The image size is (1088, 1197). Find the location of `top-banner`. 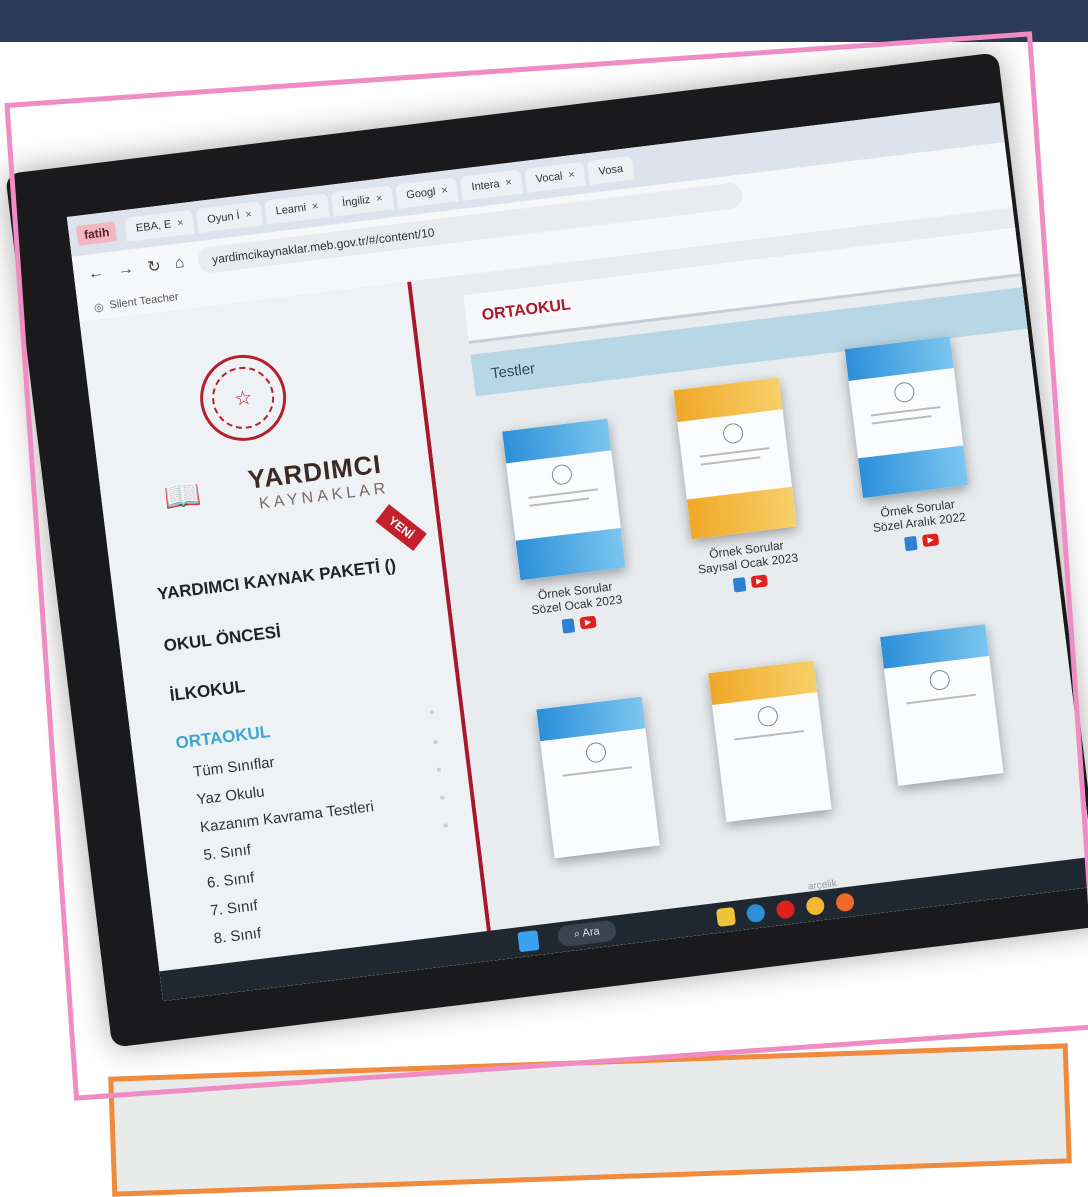

top-banner is located at coordinates (544, 21).